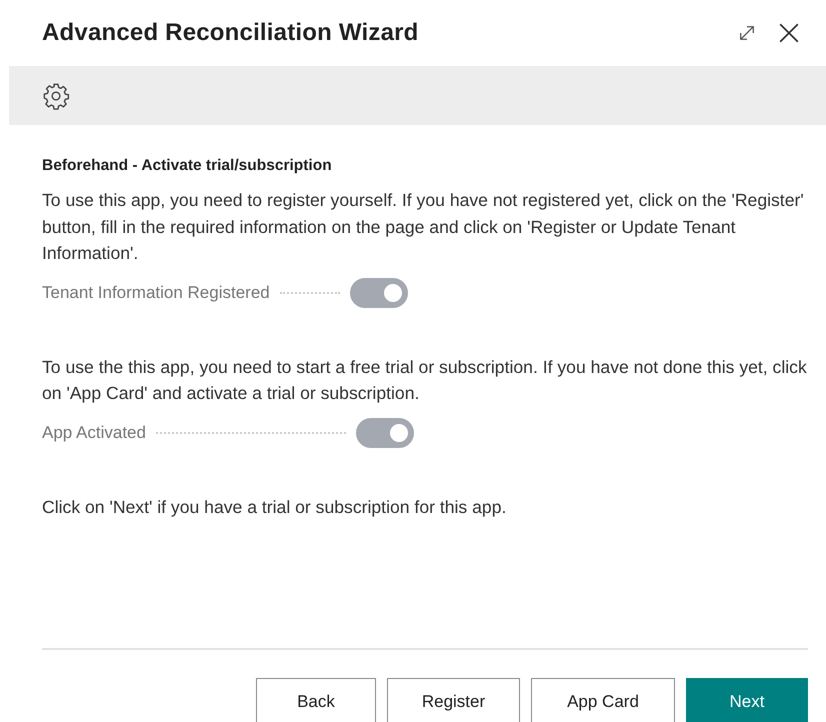 The height and width of the screenshot is (722, 826). Describe the element at coordinates (747, 700) in the screenshot. I see `wizard-button: Next` at that location.